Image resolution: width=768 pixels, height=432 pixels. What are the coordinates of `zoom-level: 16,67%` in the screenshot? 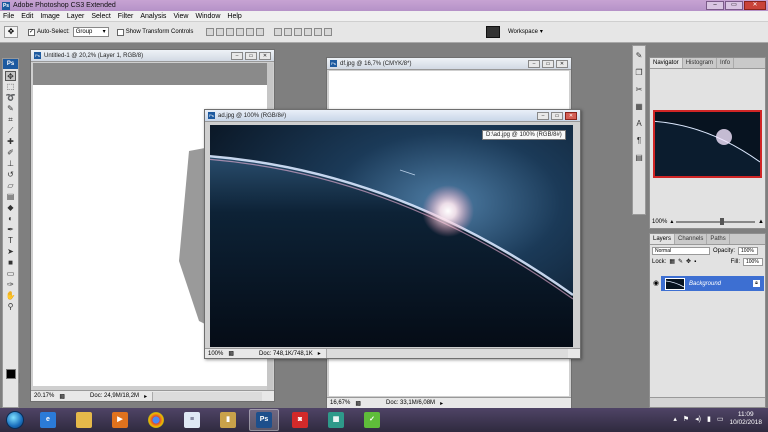 It's located at (340, 403).